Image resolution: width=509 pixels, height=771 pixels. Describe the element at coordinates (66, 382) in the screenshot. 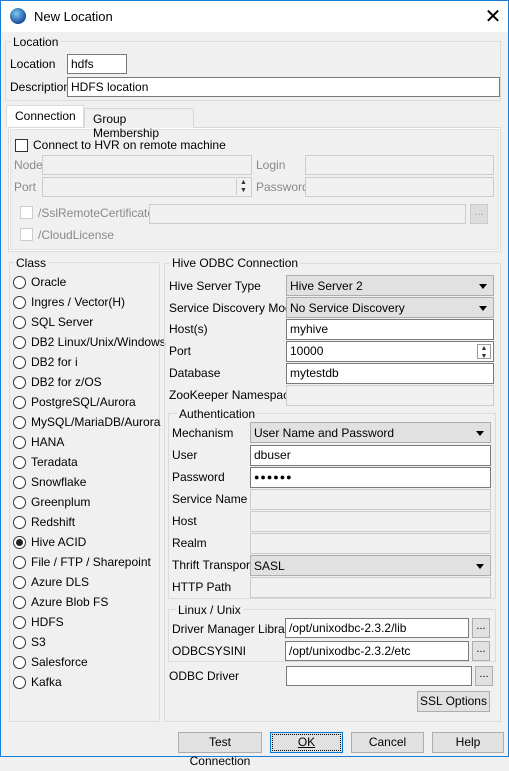

I see `class-option-label: DB2 for z/OS` at that location.